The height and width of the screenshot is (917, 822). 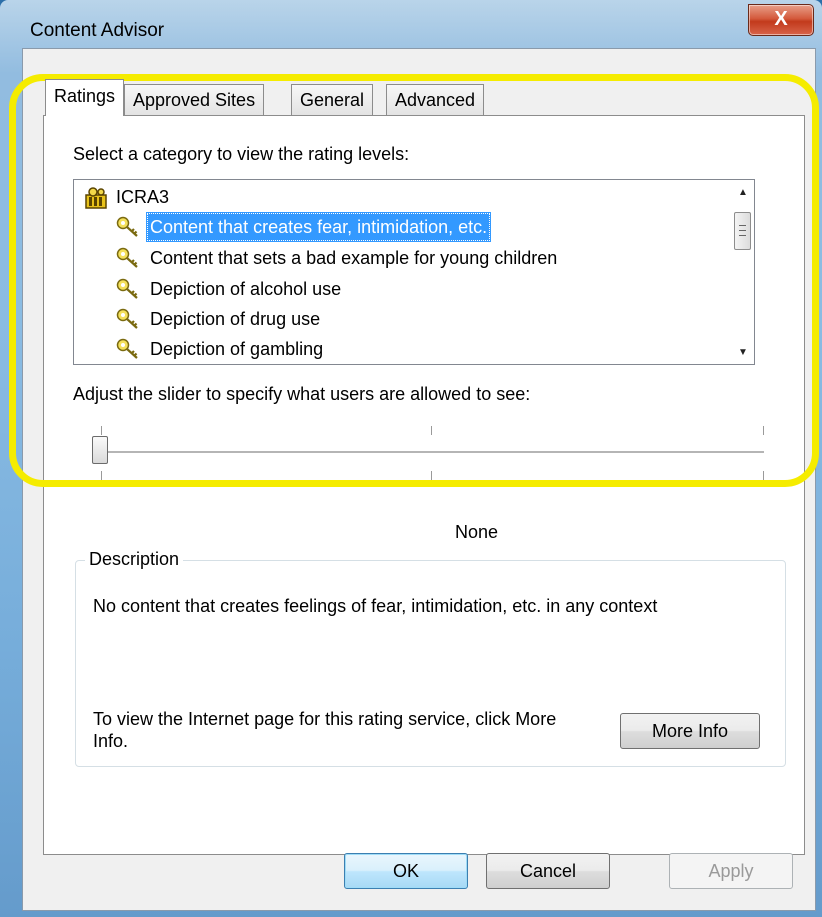 I want to click on tab-label: Advanced, so click(x=435, y=100).